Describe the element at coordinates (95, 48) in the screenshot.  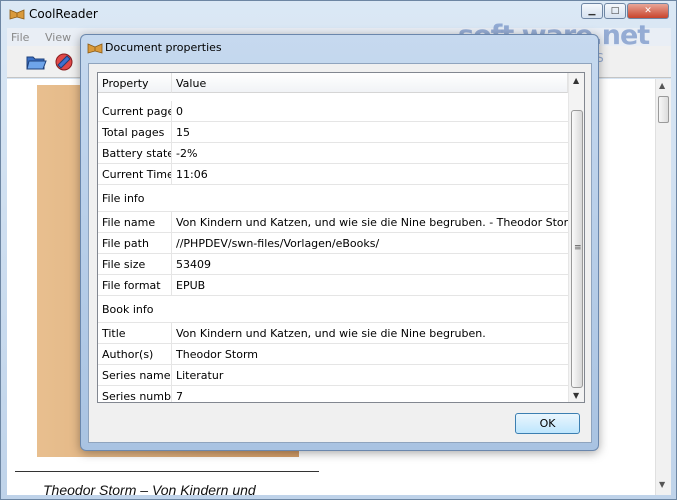
I see `dialog-app-icon` at that location.